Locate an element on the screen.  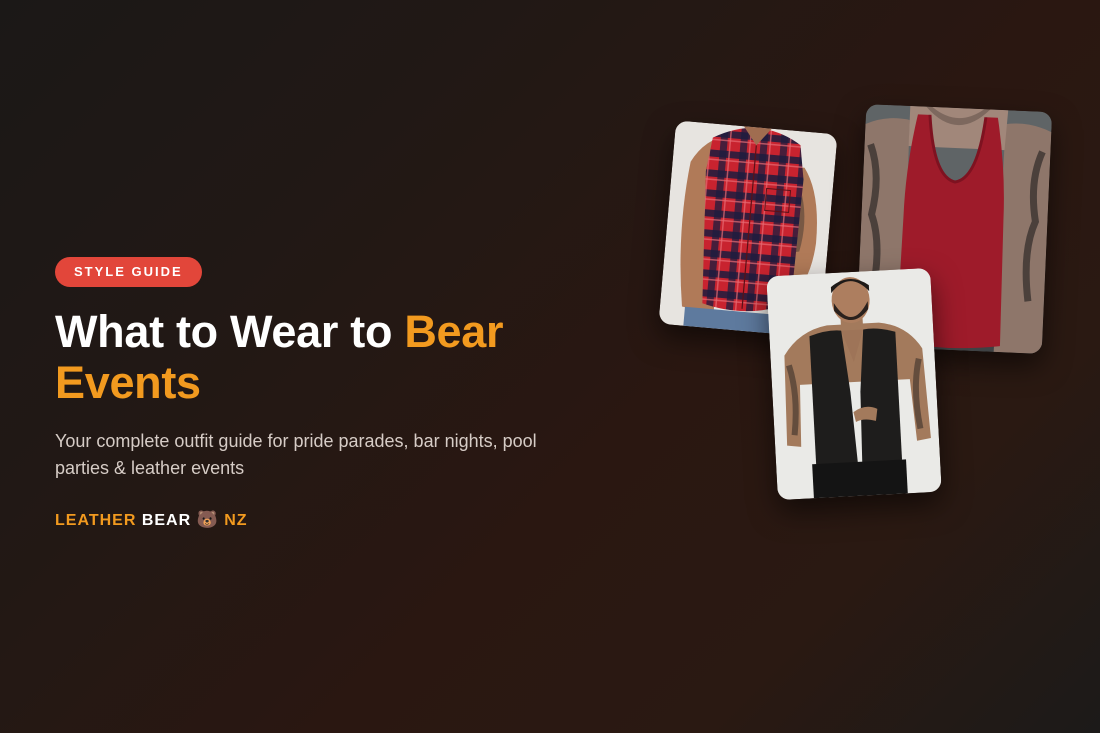
leather-vest-image is located at coordinates (854, 384).